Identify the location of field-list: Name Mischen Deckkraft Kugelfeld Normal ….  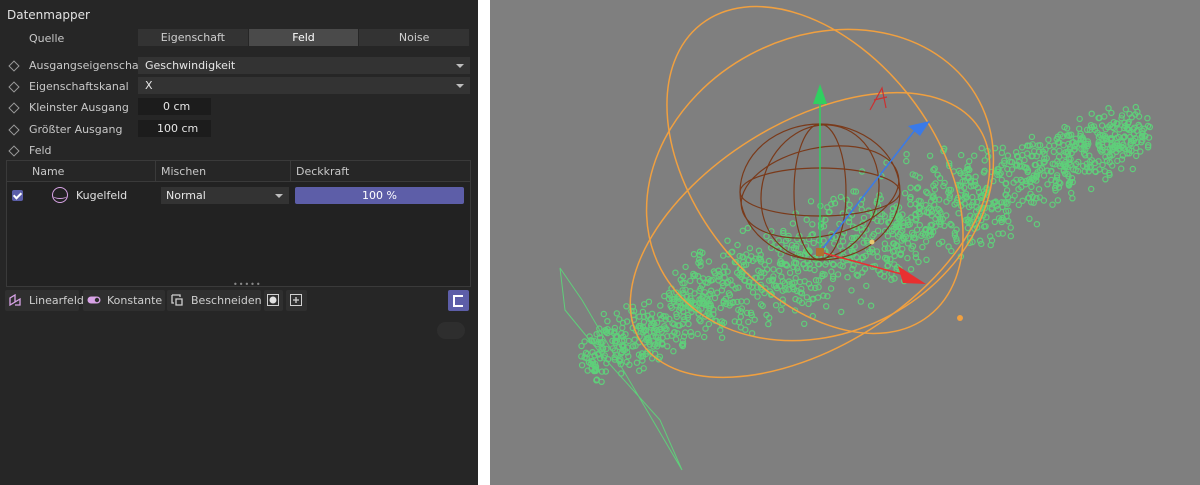
(238, 224).